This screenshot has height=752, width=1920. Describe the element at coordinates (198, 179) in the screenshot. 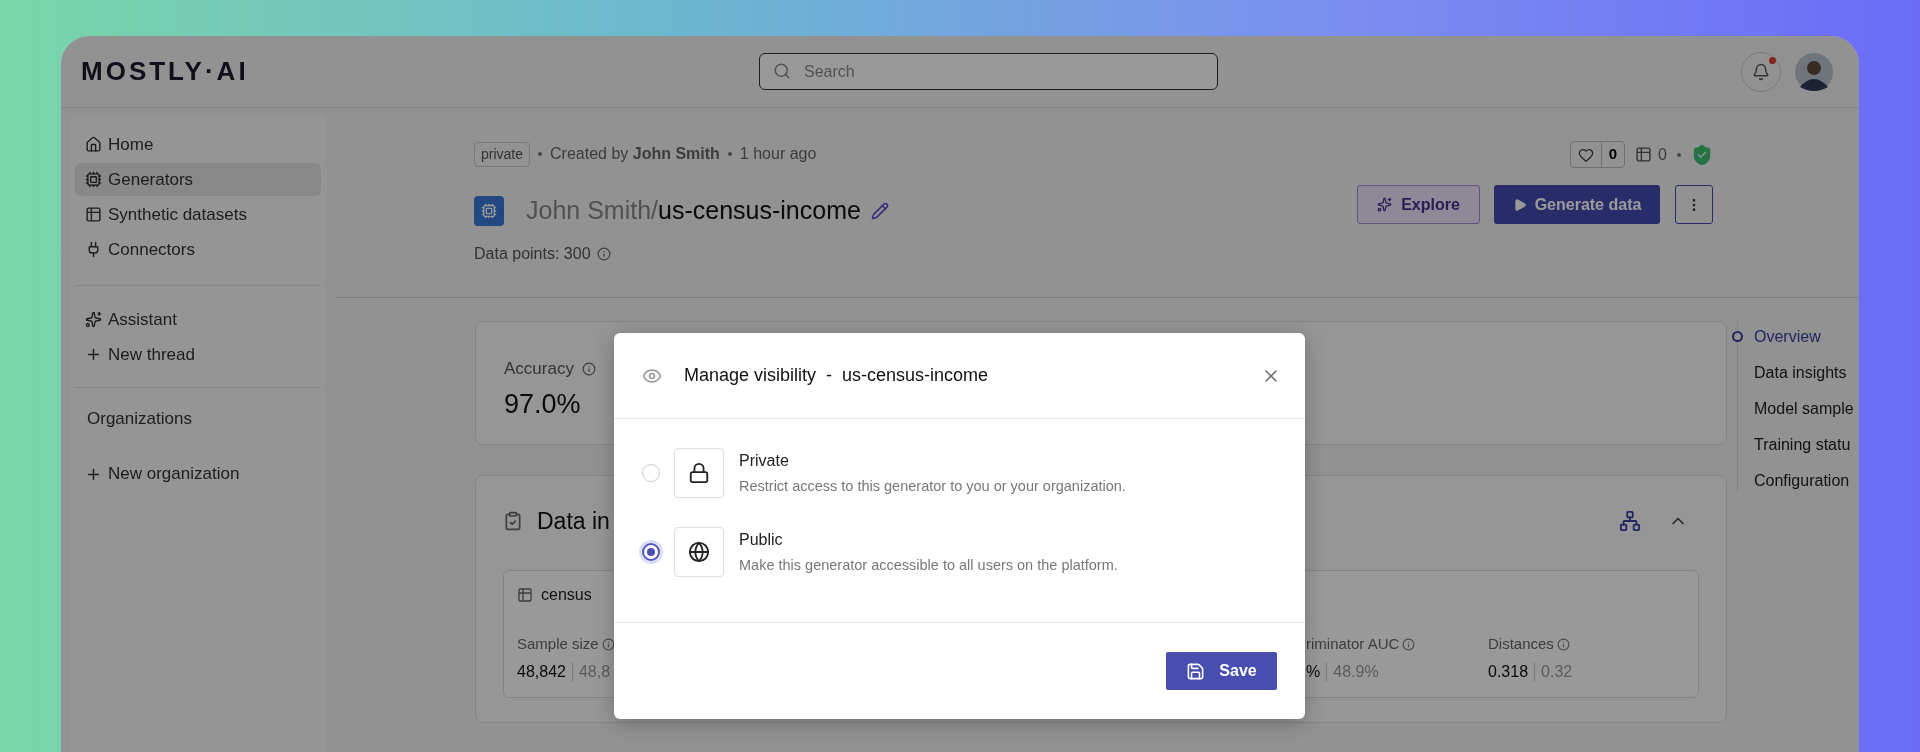

I see `sidebar-item: Generators` at that location.